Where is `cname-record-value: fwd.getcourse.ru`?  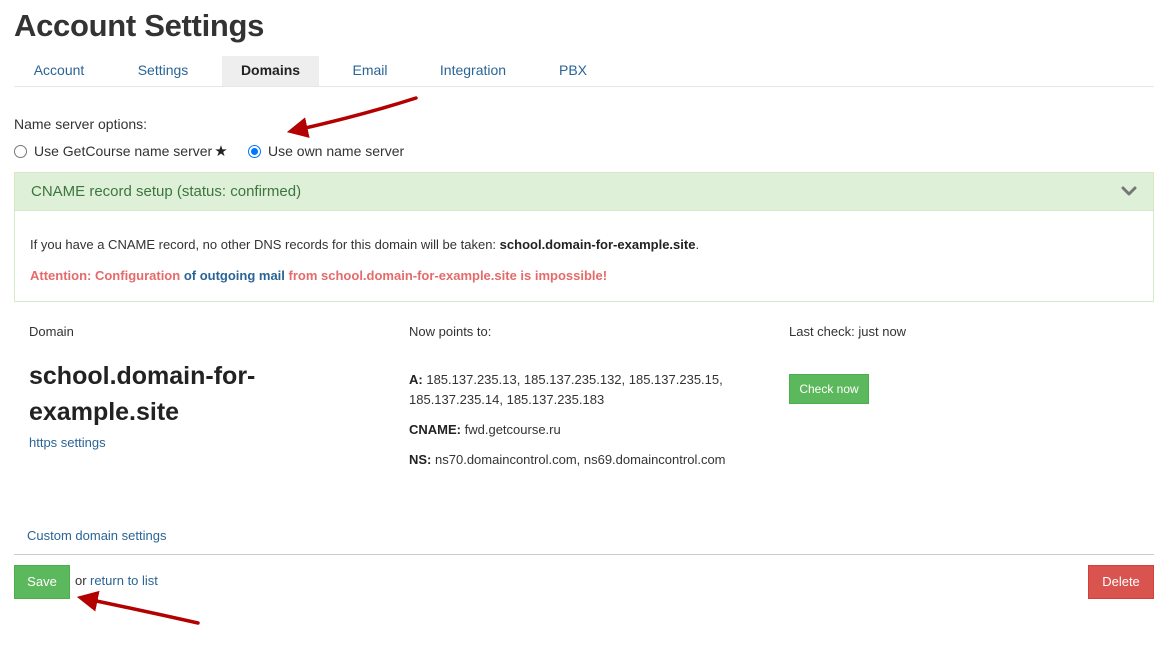
cname-record-value: fwd.getcourse.ru is located at coordinates (512, 429).